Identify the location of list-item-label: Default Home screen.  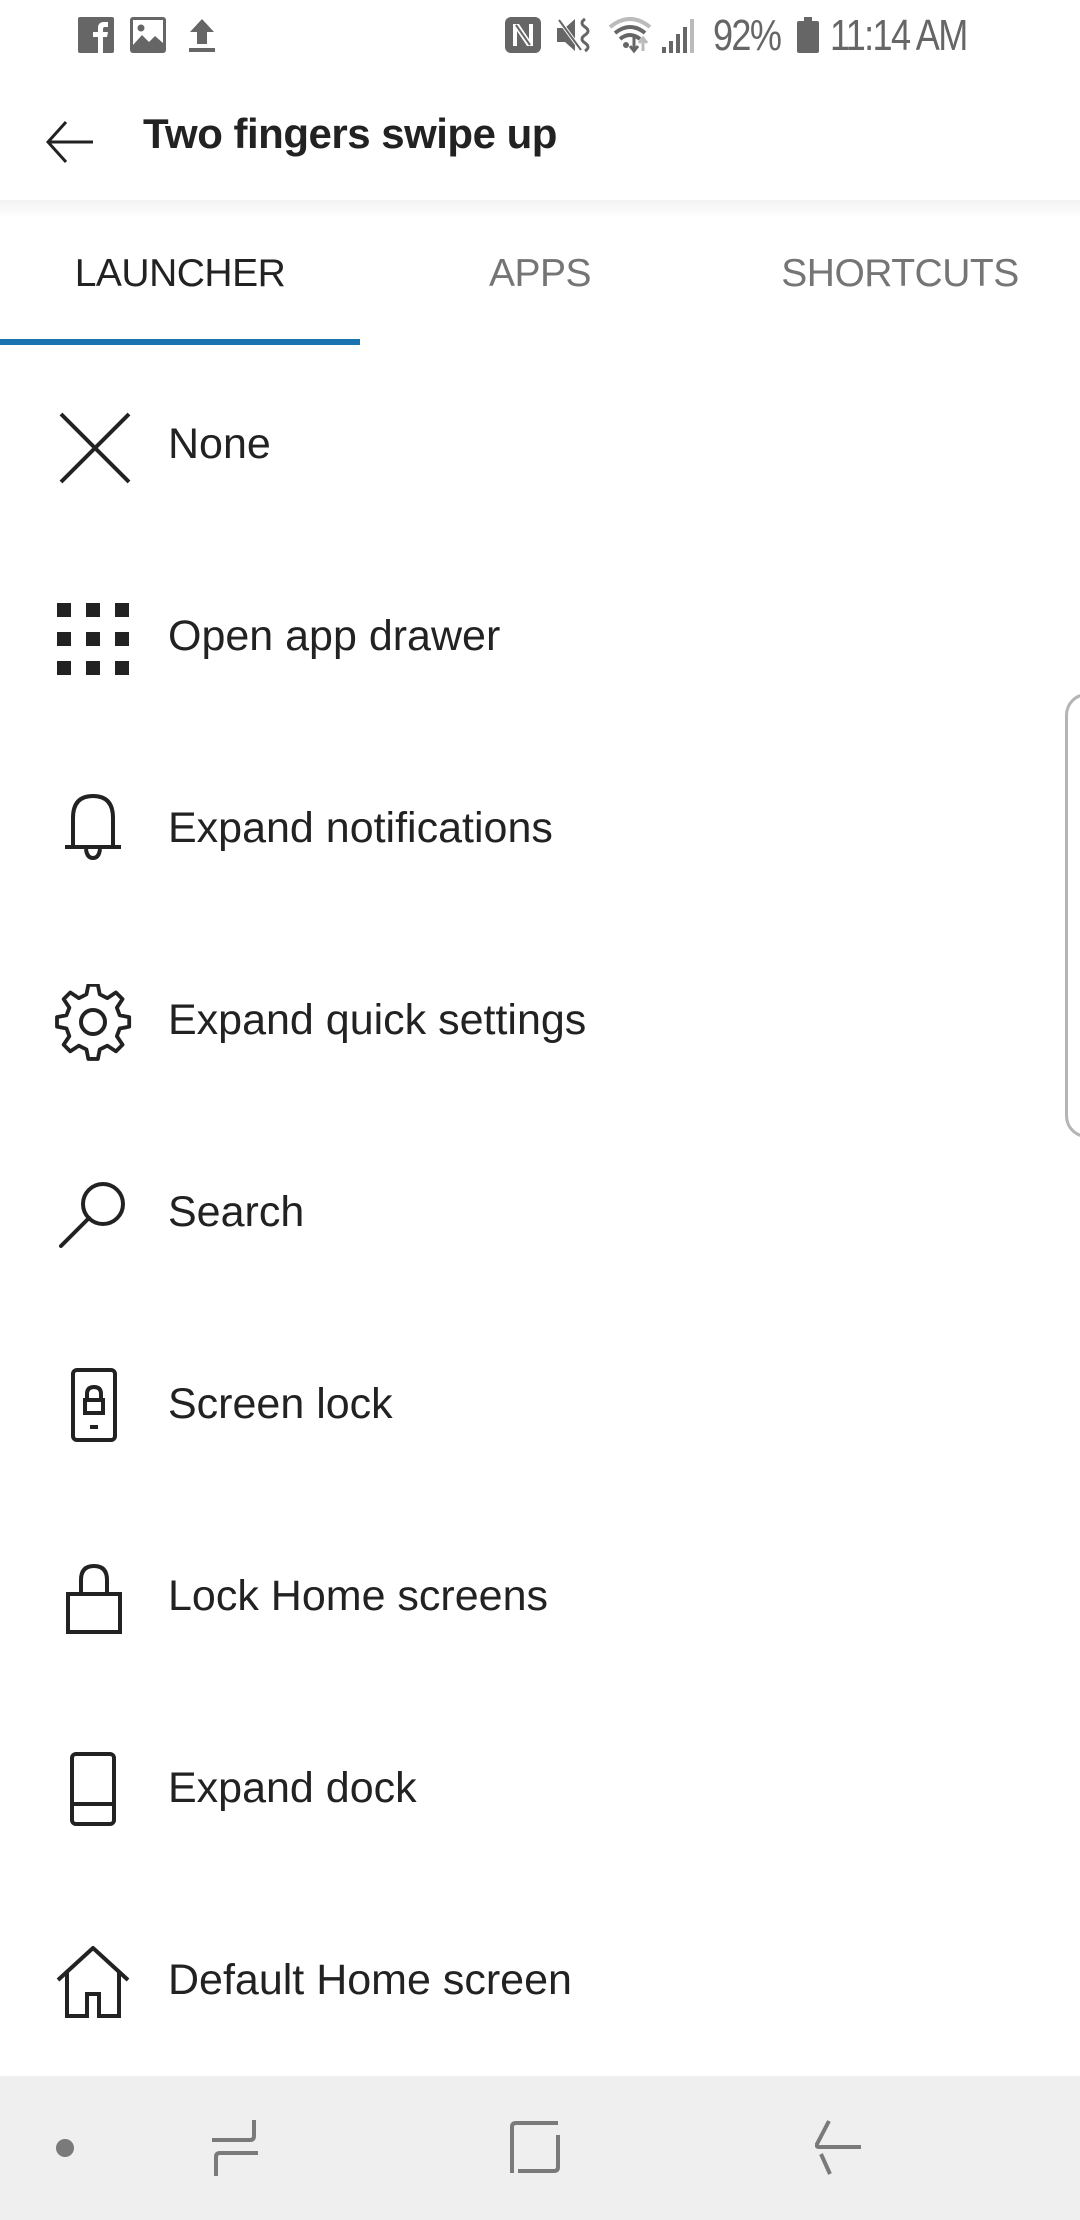
(370, 1980).